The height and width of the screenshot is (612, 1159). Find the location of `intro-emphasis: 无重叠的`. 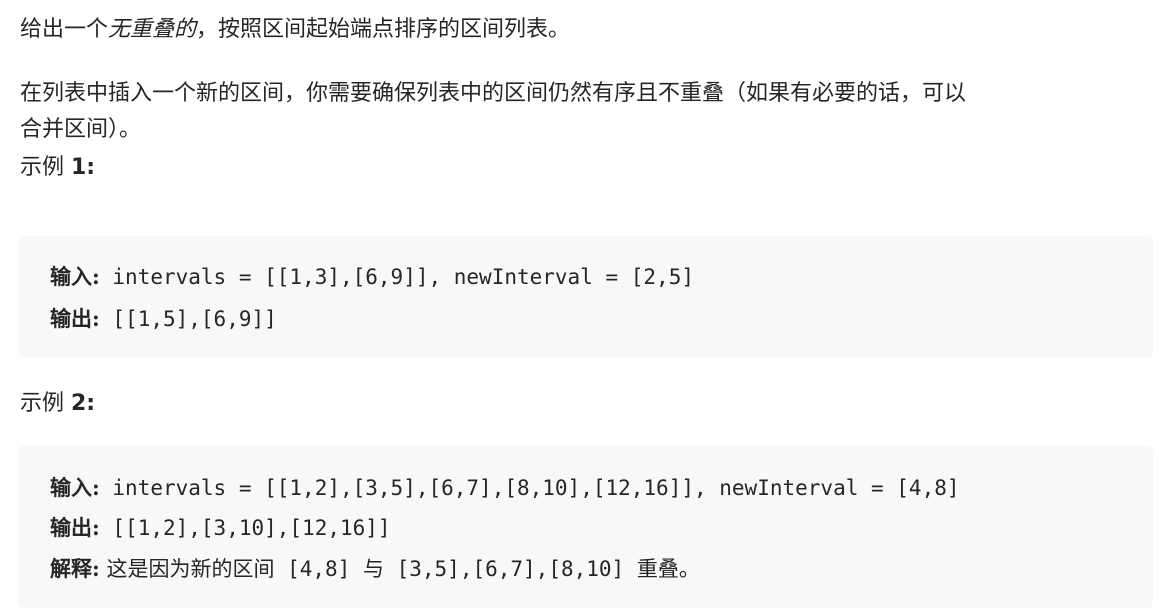

intro-emphasis: 无重叠的 is located at coordinates (152, 29).